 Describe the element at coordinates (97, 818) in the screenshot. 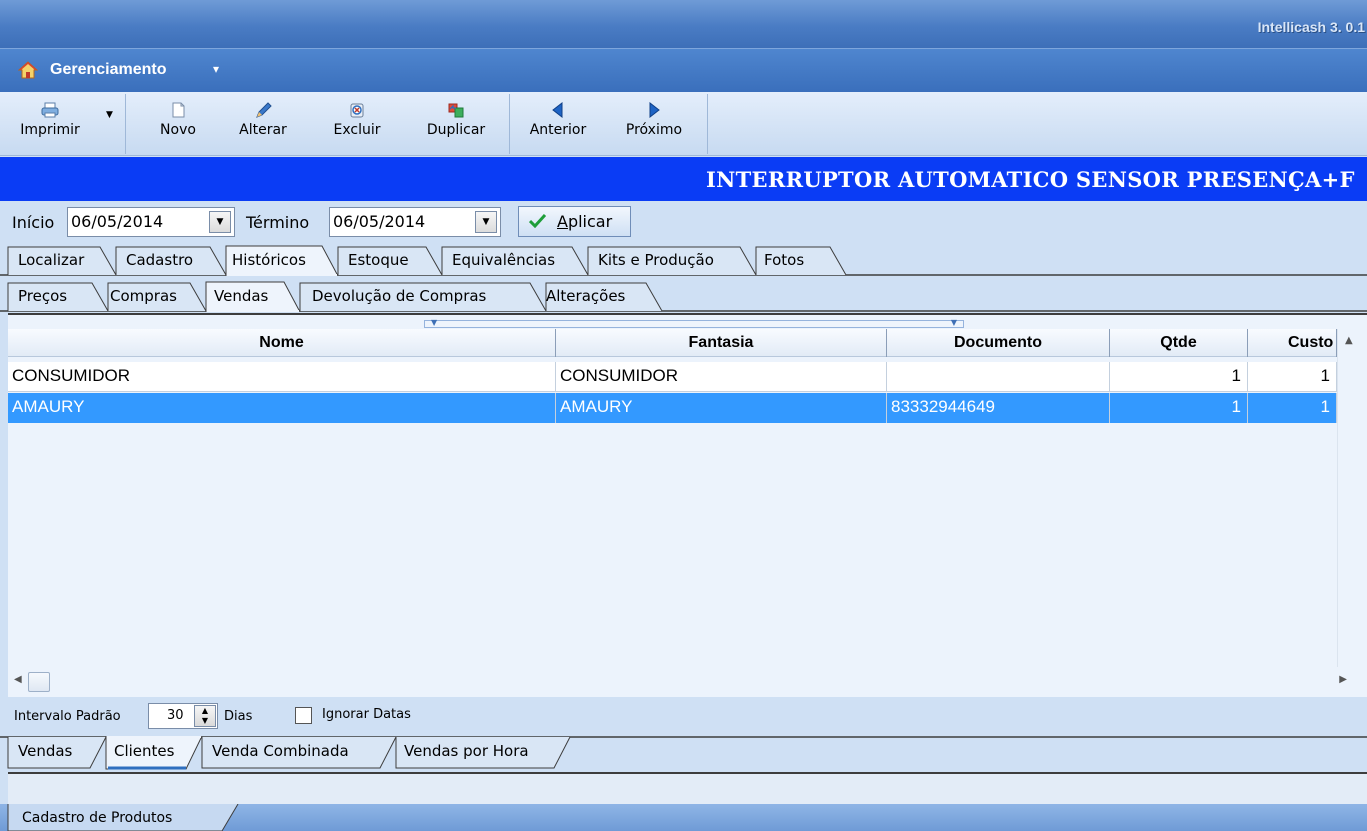

I see `document-tab-label: Cadastro de Produtos` at that location.